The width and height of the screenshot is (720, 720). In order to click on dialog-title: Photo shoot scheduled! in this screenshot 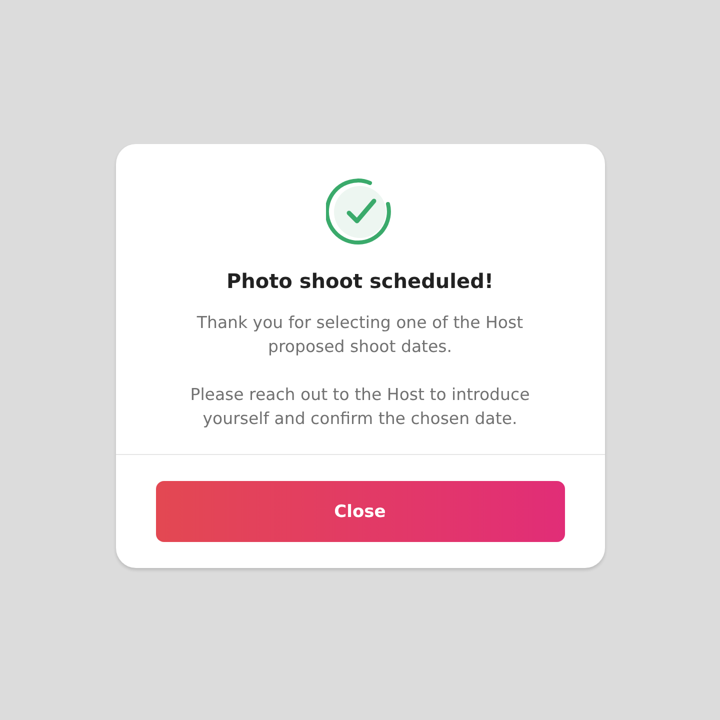, I will do `click(360, 281)`.